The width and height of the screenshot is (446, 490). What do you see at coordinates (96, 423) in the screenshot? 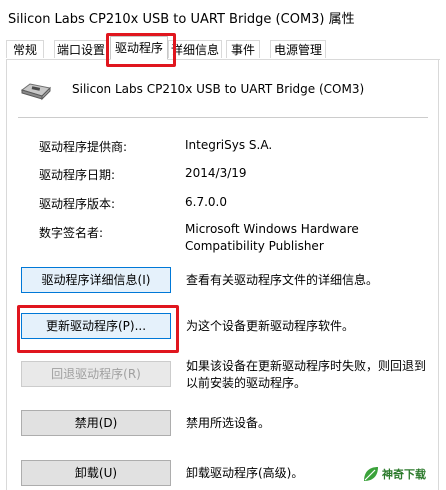
I see `disable-device-button: 禁用(D)` at bounding box center [96, 423].